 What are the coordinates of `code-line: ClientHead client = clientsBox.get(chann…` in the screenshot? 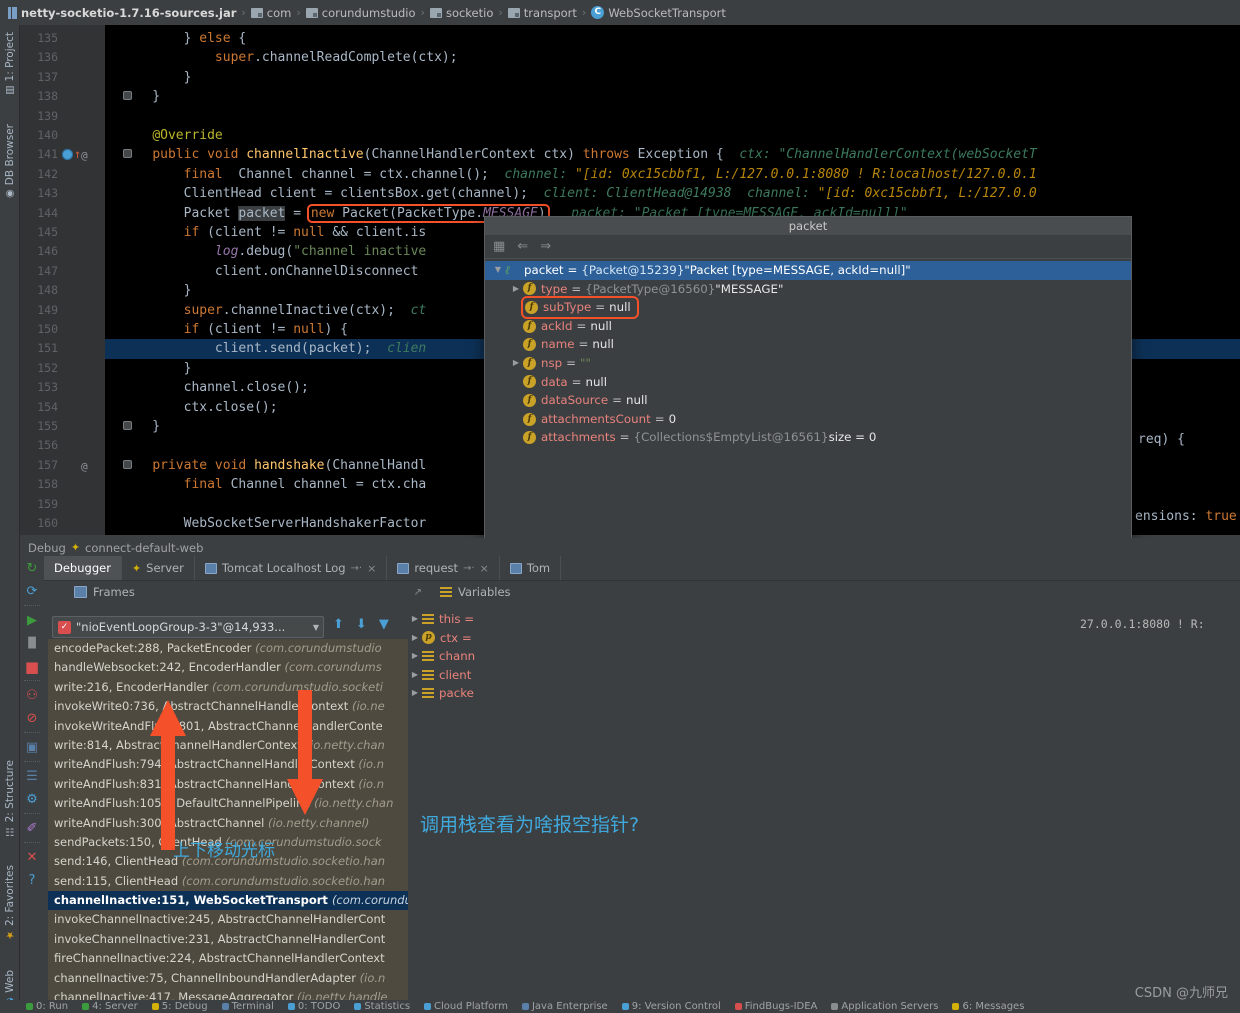 It's located at (672, 193).